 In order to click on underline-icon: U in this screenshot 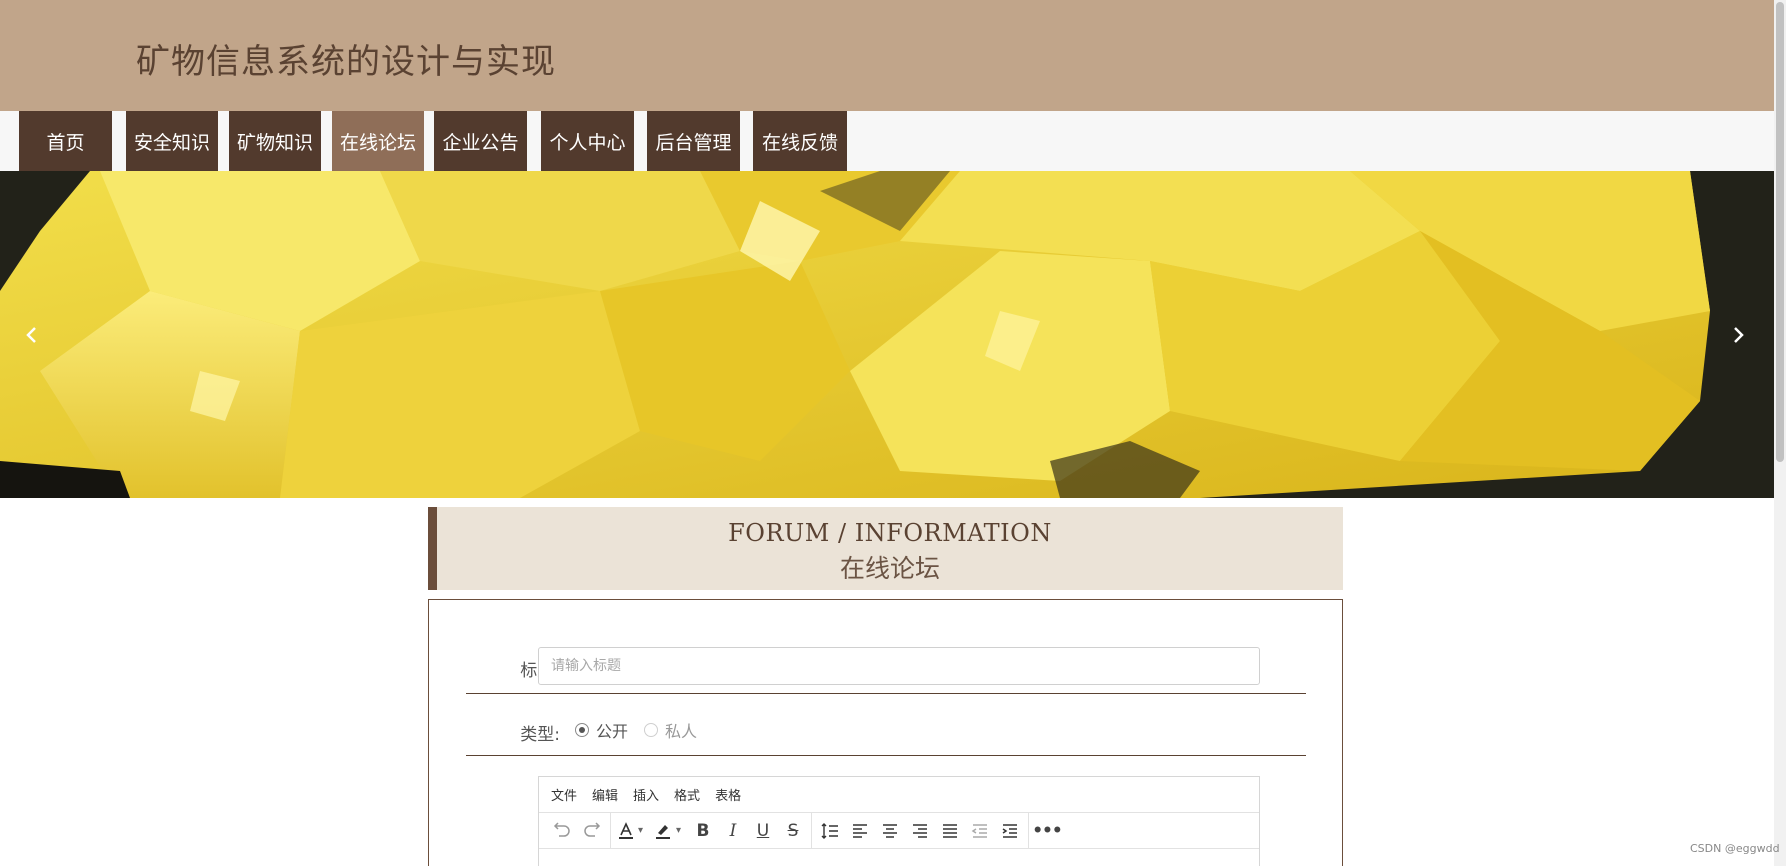, I will do `click(763, 830)`.